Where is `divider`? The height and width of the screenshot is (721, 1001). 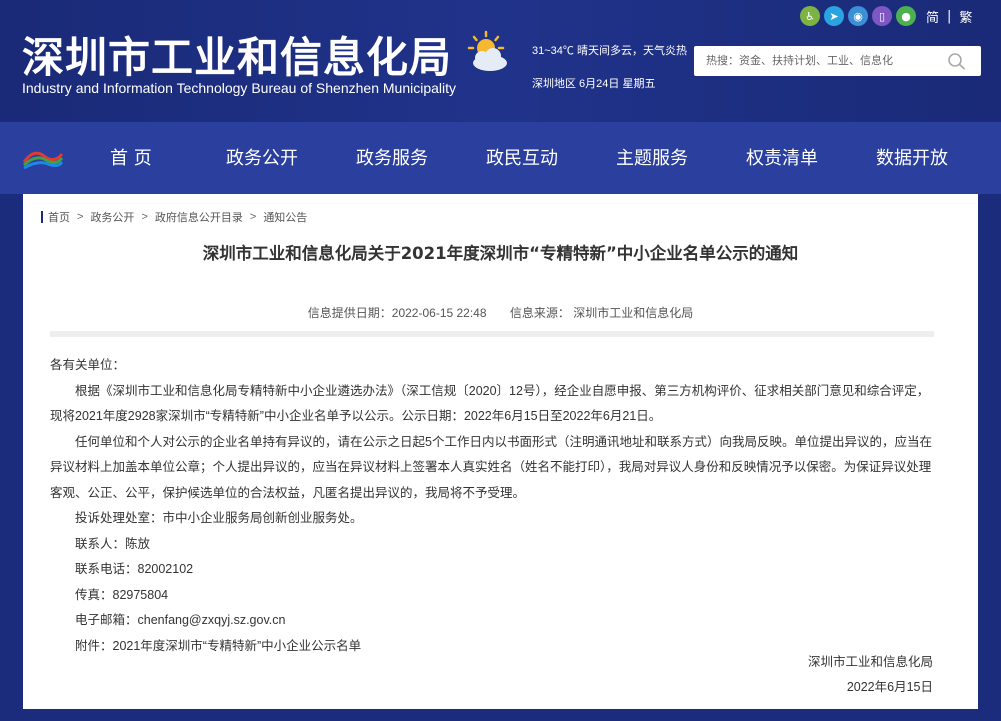
divider is located at coordinates (492, 334).